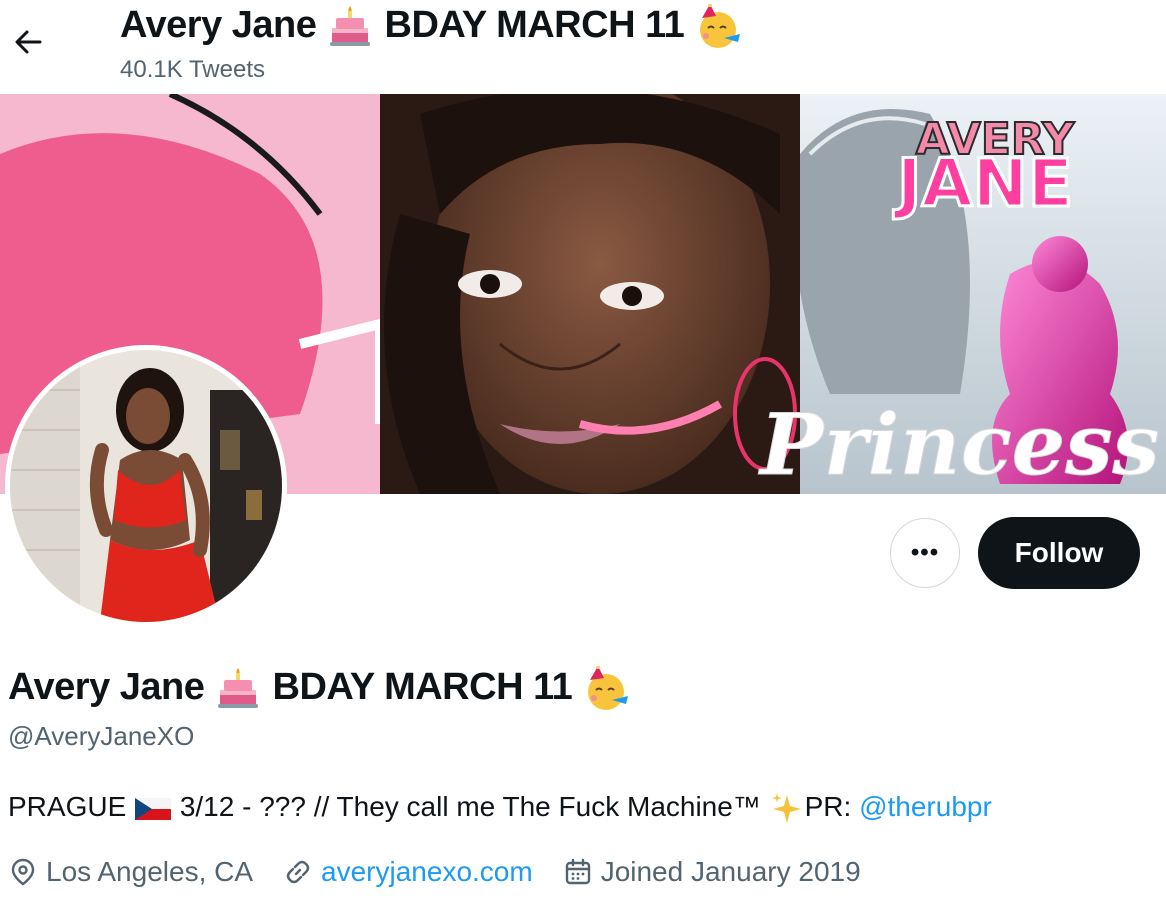 The image size is (1166, 910). What do you see at coordinates (534, 25) in the screenshot?
I see `header-name-suffix: BDAY MARCH 11` at bounding box center [534, 25].